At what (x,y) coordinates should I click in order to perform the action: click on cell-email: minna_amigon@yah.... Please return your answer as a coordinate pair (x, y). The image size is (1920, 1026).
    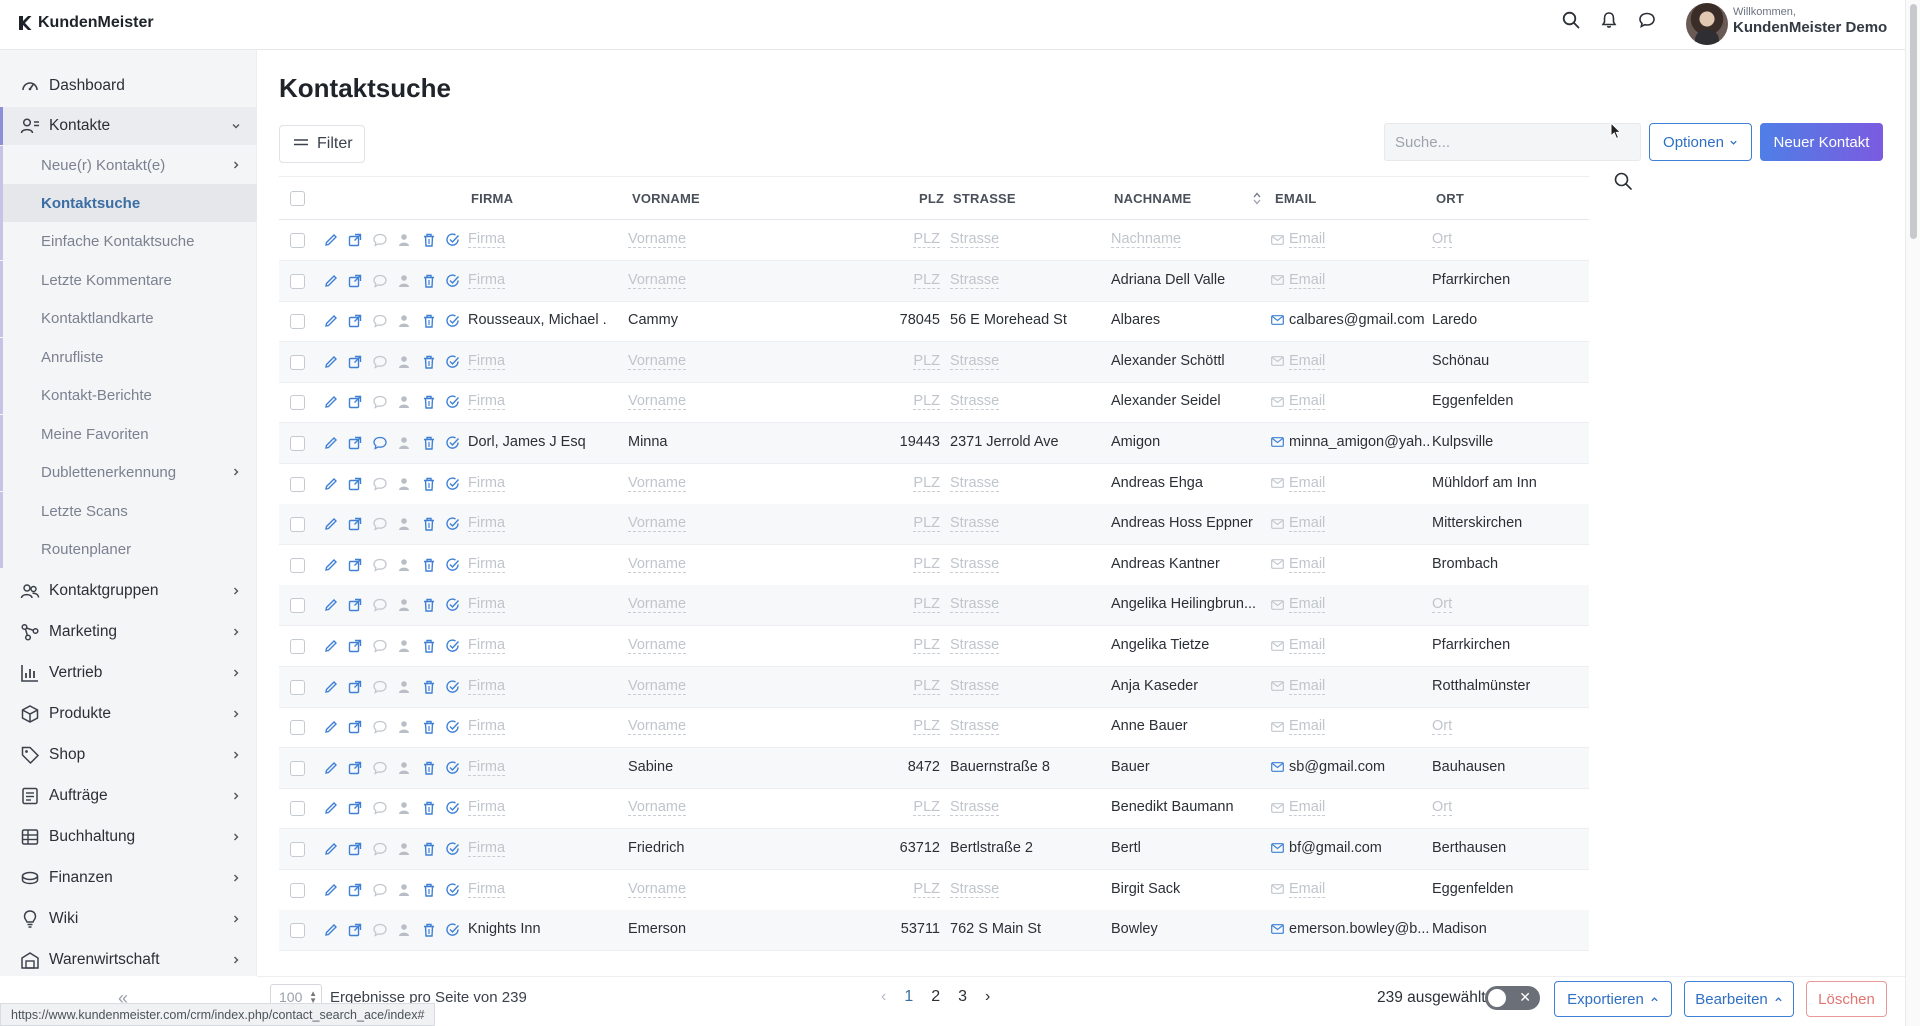
    Looking at the image, I should click on (1351, 442).